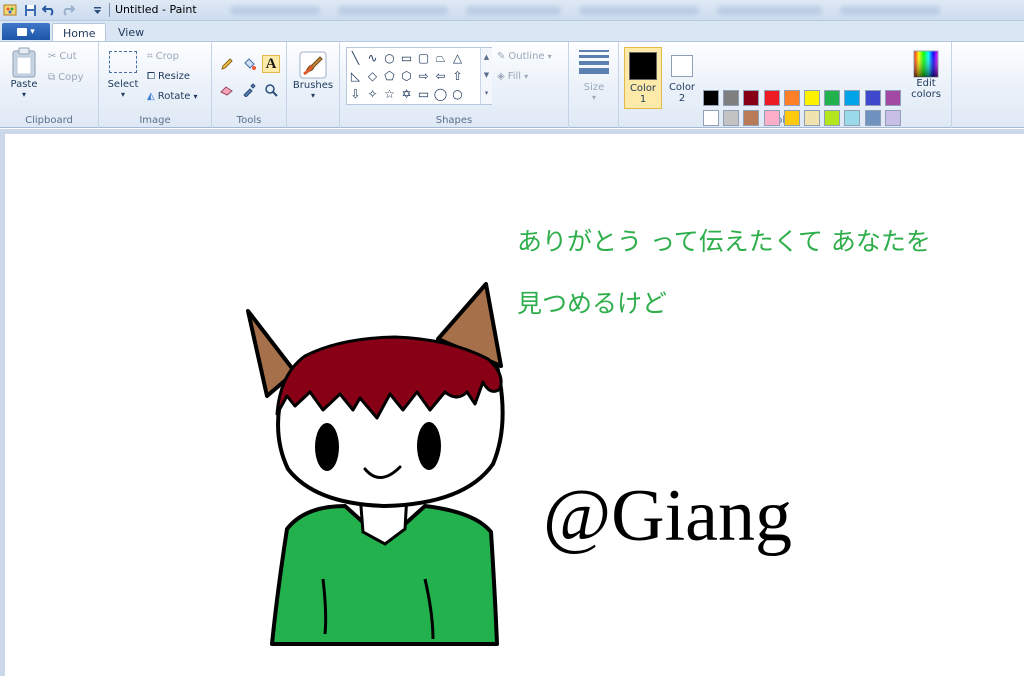 The width and height of the screenshot is (1024, 676). What do you see at coordinates (49, 10) in the screenshot?
I see `undo-icon` at bounding box center [49, 10].